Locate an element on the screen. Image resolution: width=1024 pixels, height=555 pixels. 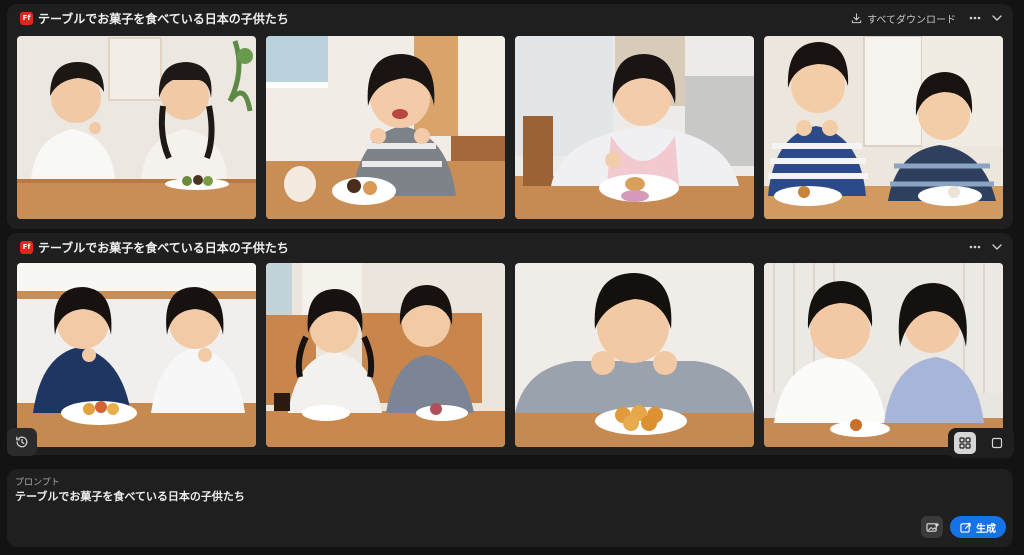
group-header: Ff テーブルでお菓子を食べている日本の子供たち is located at coordinates (510, 247).